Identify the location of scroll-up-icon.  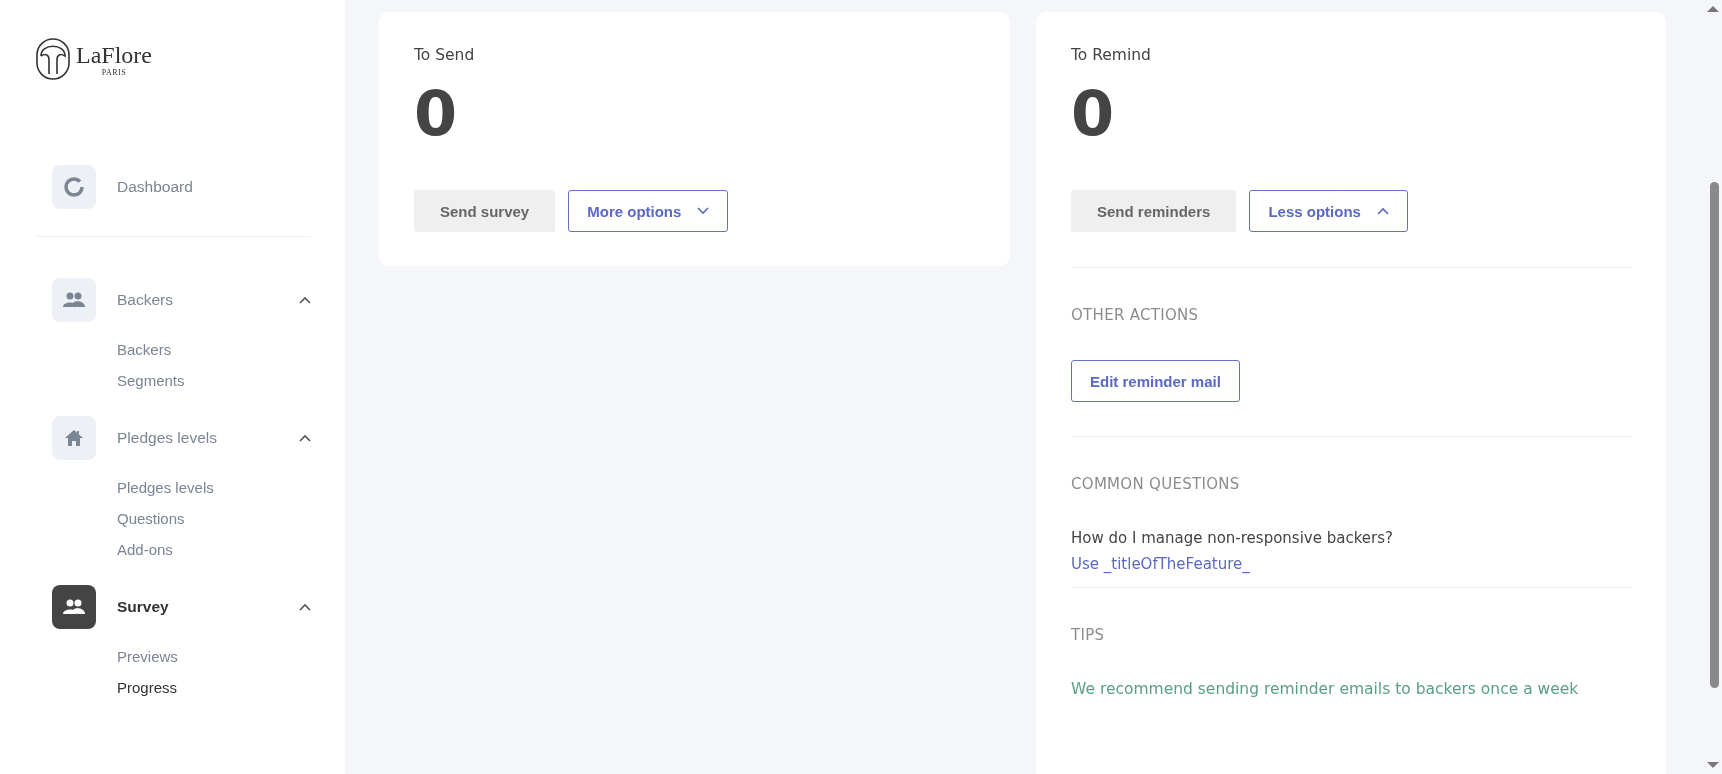
(1713, 9).